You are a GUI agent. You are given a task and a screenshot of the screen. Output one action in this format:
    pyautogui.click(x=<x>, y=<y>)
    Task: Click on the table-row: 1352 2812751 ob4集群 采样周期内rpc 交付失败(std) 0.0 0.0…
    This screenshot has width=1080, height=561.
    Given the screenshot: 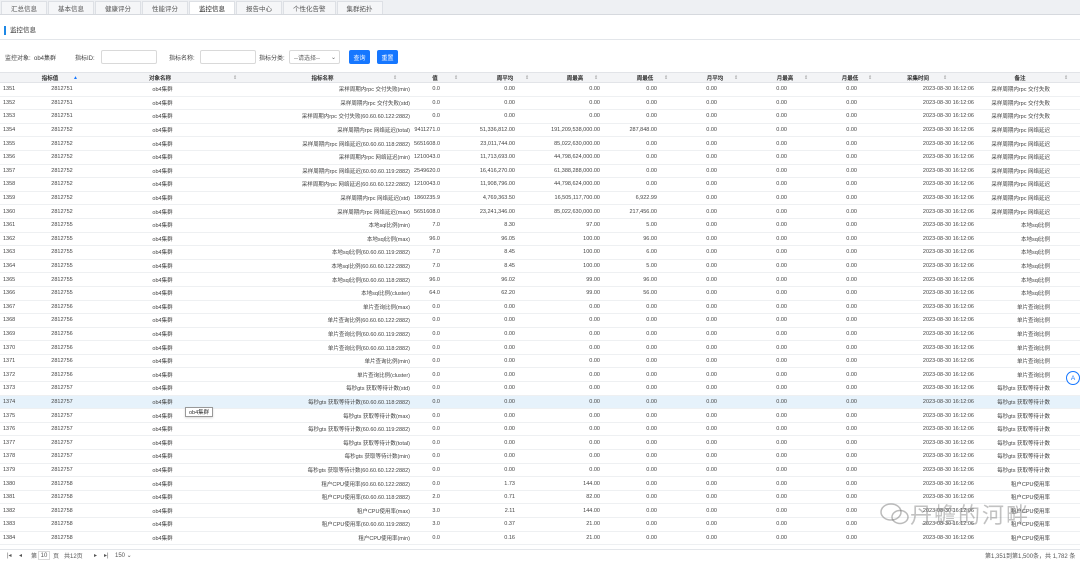 What is the action you would take?
    pyautogui.click(x=540, y=104)
    